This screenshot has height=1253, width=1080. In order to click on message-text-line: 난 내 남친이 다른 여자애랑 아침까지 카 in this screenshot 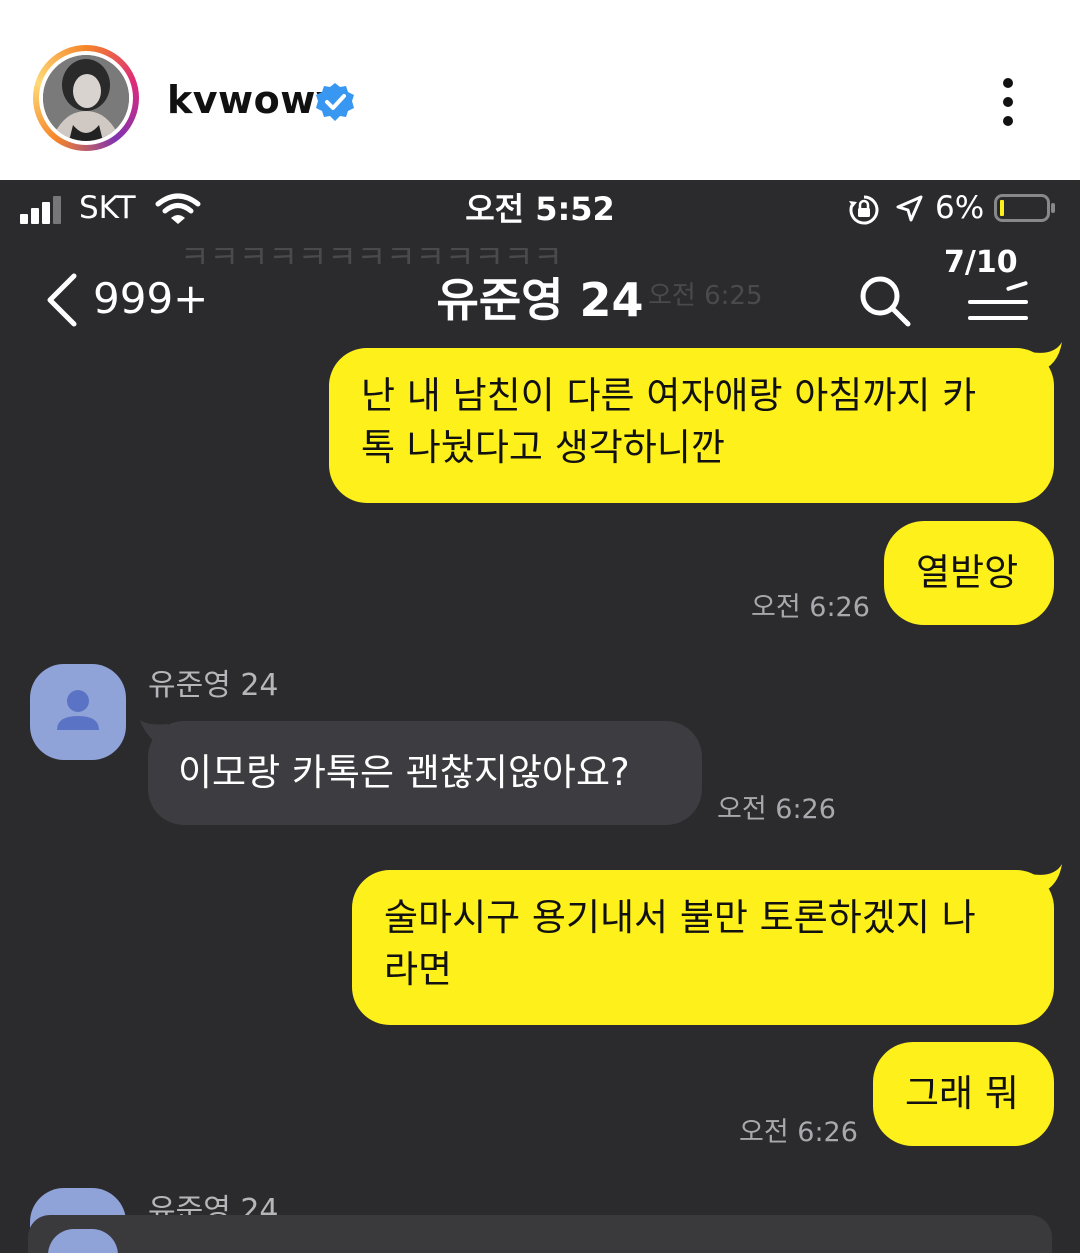, I will do `click(669, 395)`.